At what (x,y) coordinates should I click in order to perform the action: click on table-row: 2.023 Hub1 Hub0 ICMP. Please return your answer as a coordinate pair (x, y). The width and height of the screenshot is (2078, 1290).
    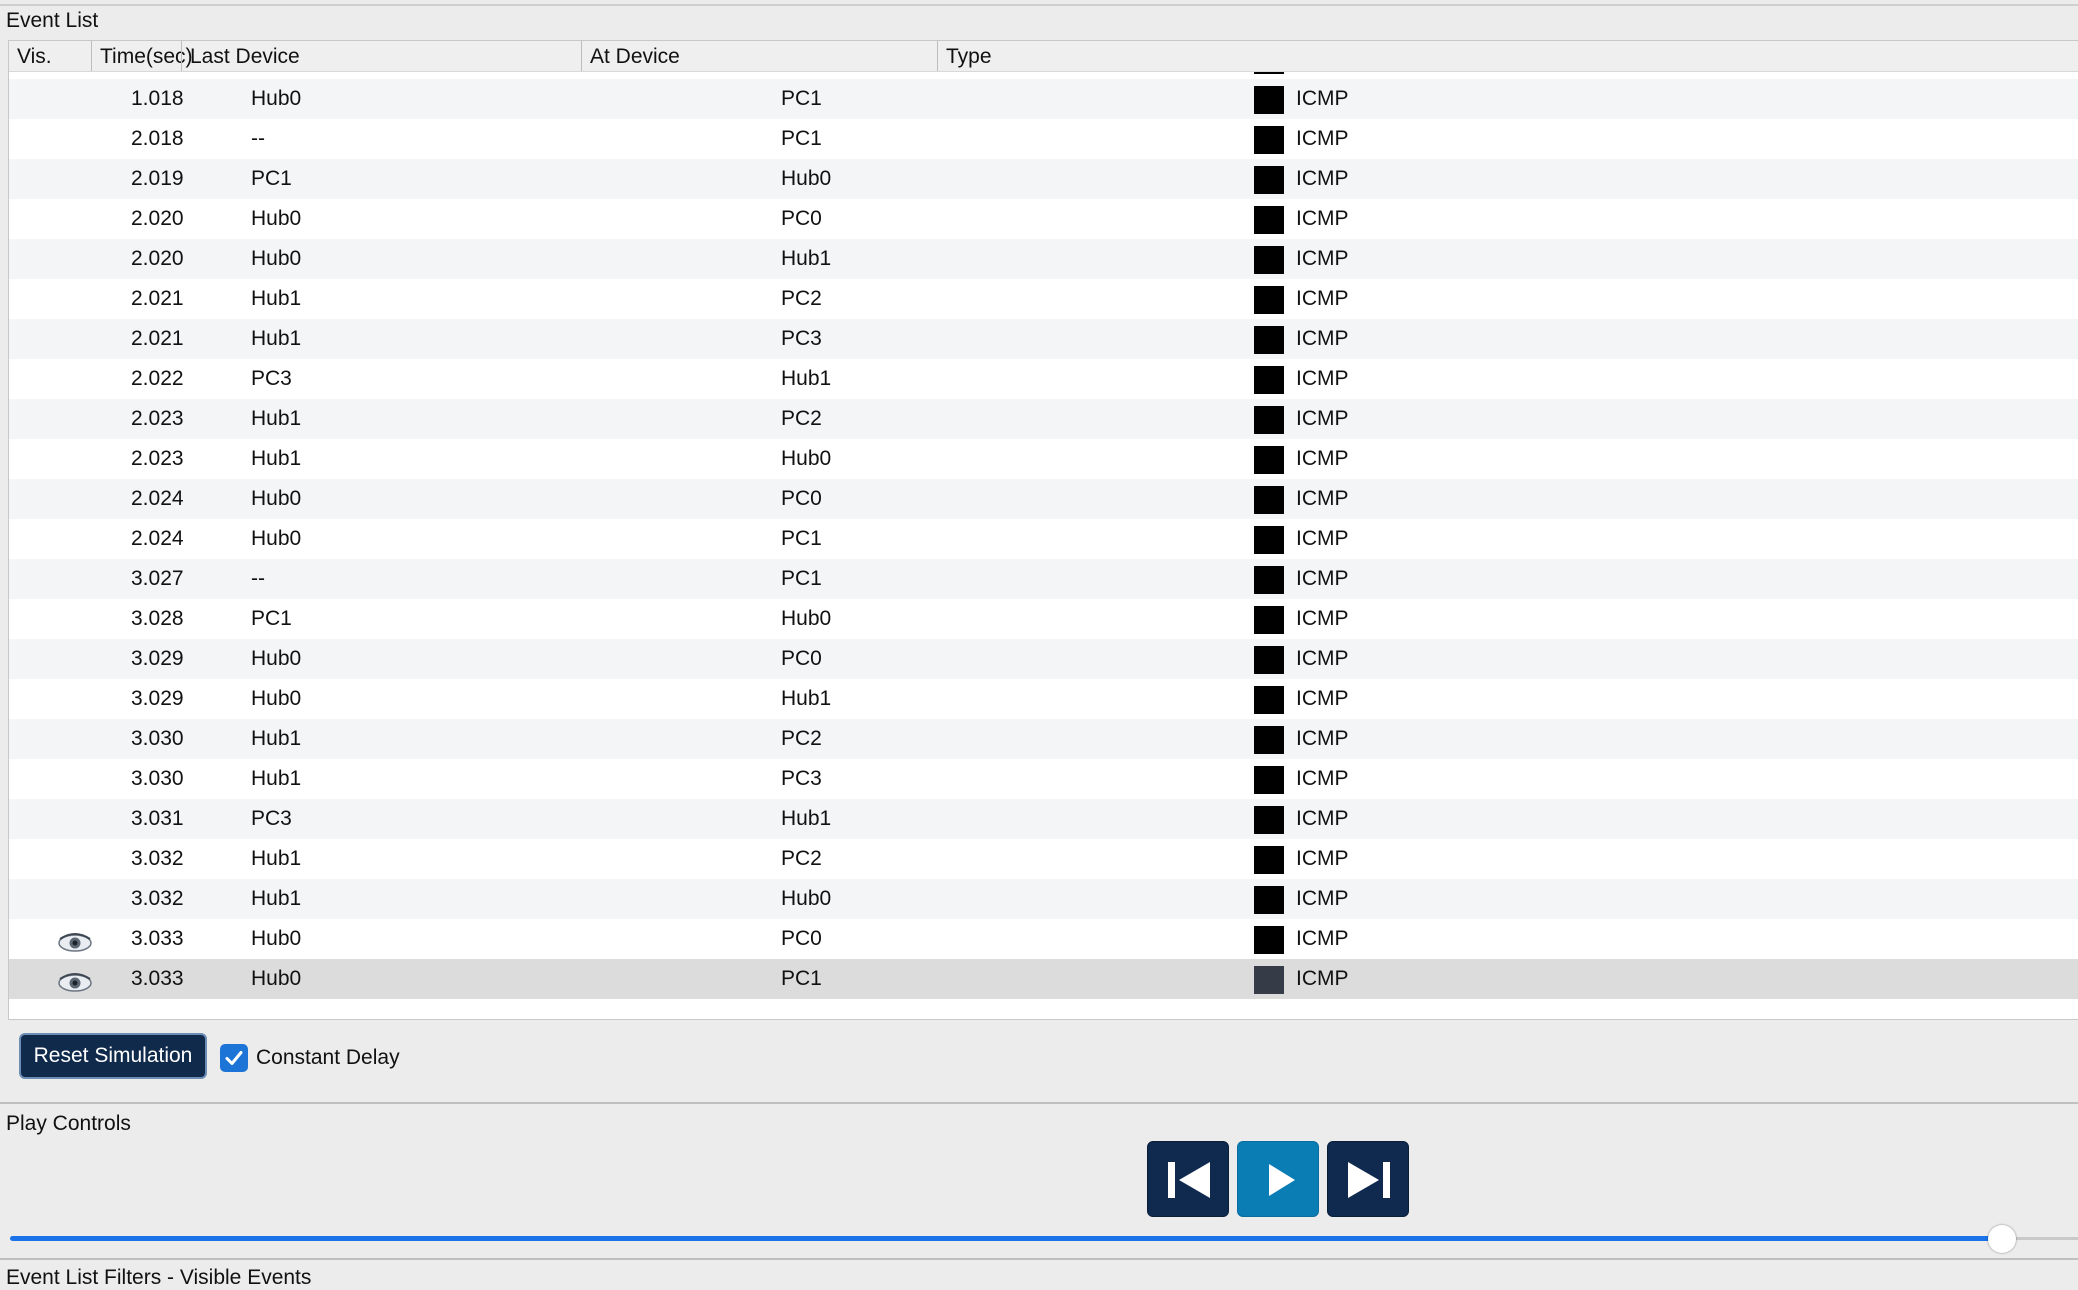
    Looking at the image, I should click on (1043, 459).